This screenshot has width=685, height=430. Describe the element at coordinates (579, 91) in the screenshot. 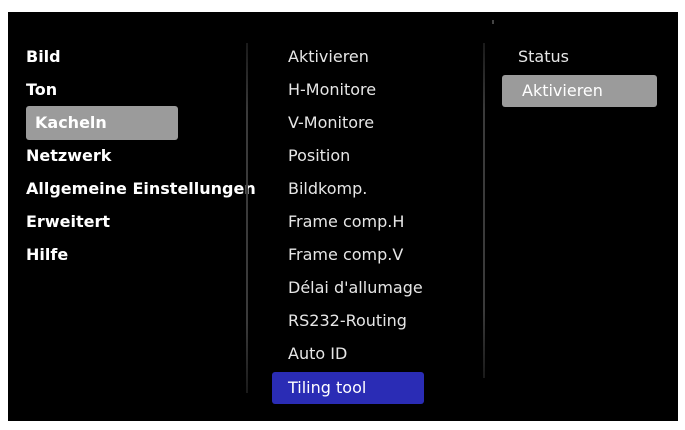

I see `option-aktivieren: Aktivieren` at that location.